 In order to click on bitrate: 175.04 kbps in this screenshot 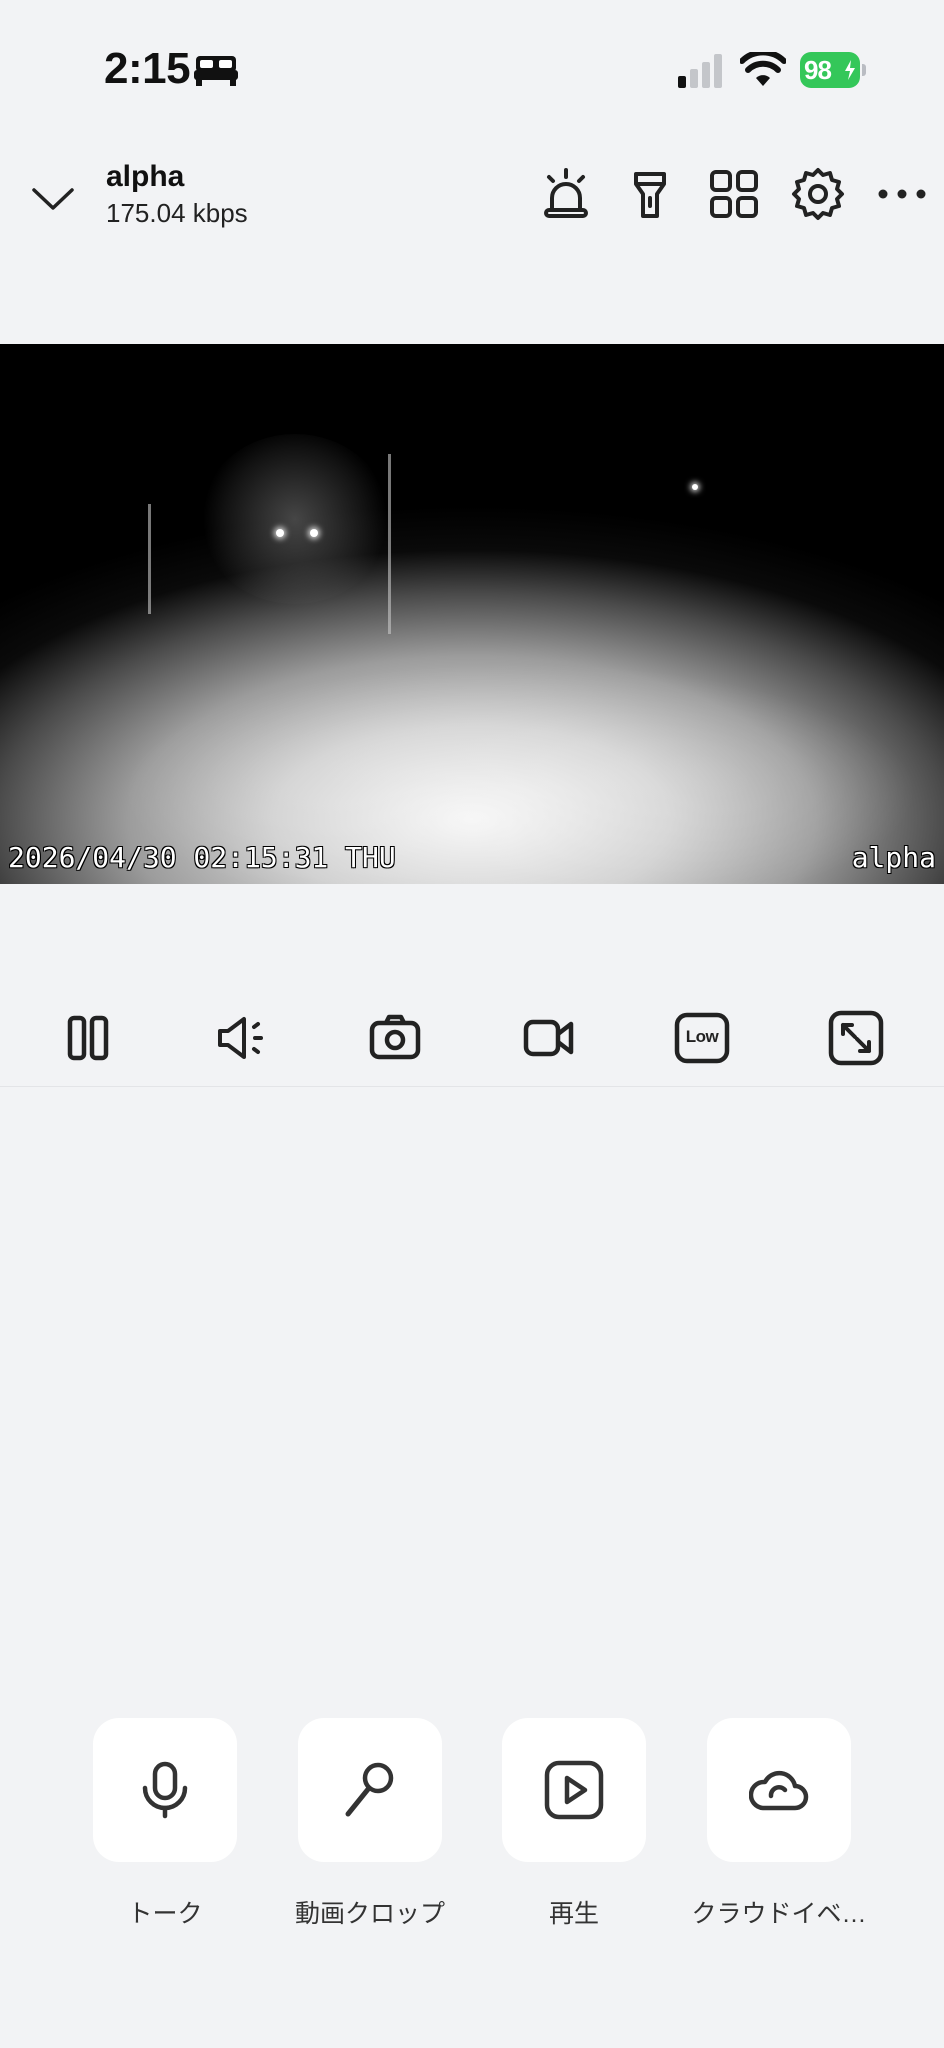, I will do `click(177, 213)`.